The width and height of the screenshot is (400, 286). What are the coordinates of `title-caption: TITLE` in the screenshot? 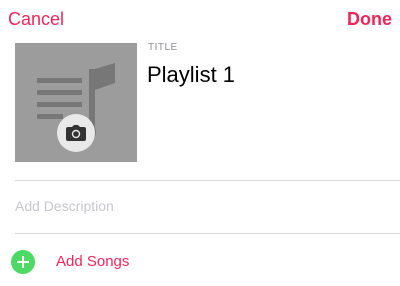 It's located at (163, 47).